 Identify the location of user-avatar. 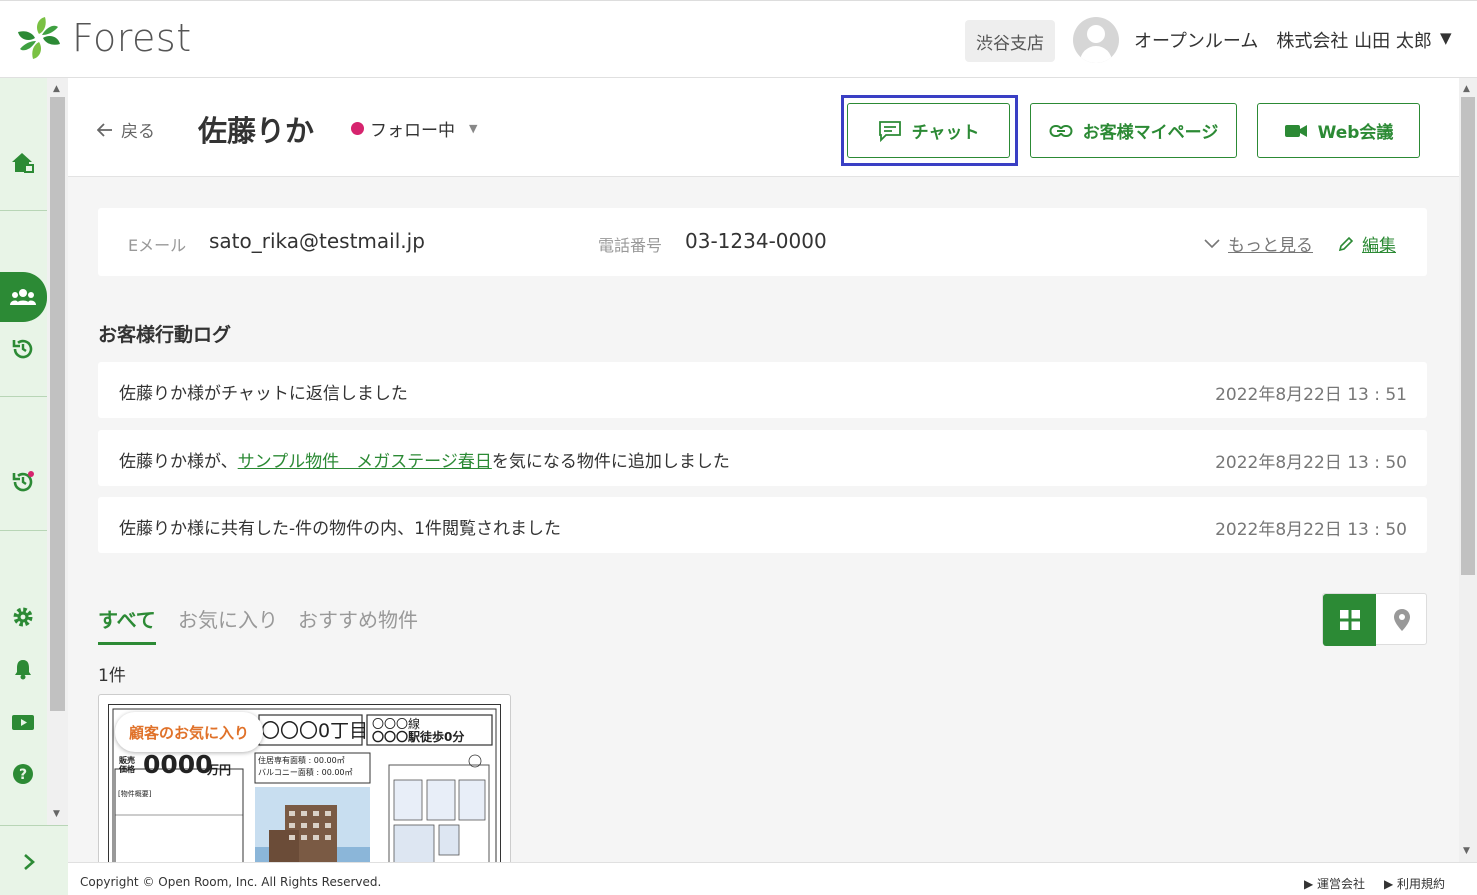
(1096, 40).